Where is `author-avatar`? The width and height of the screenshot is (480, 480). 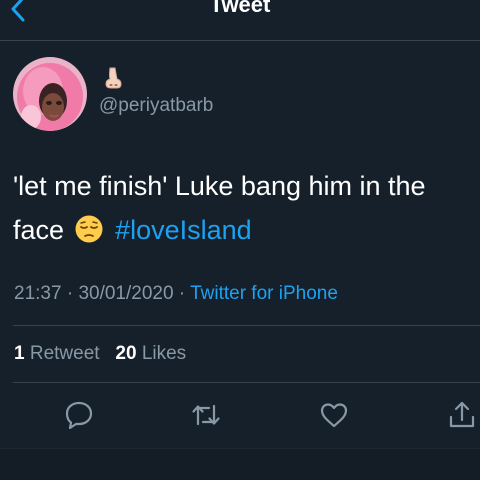 author-avatar is located at coordinates (50, 94).